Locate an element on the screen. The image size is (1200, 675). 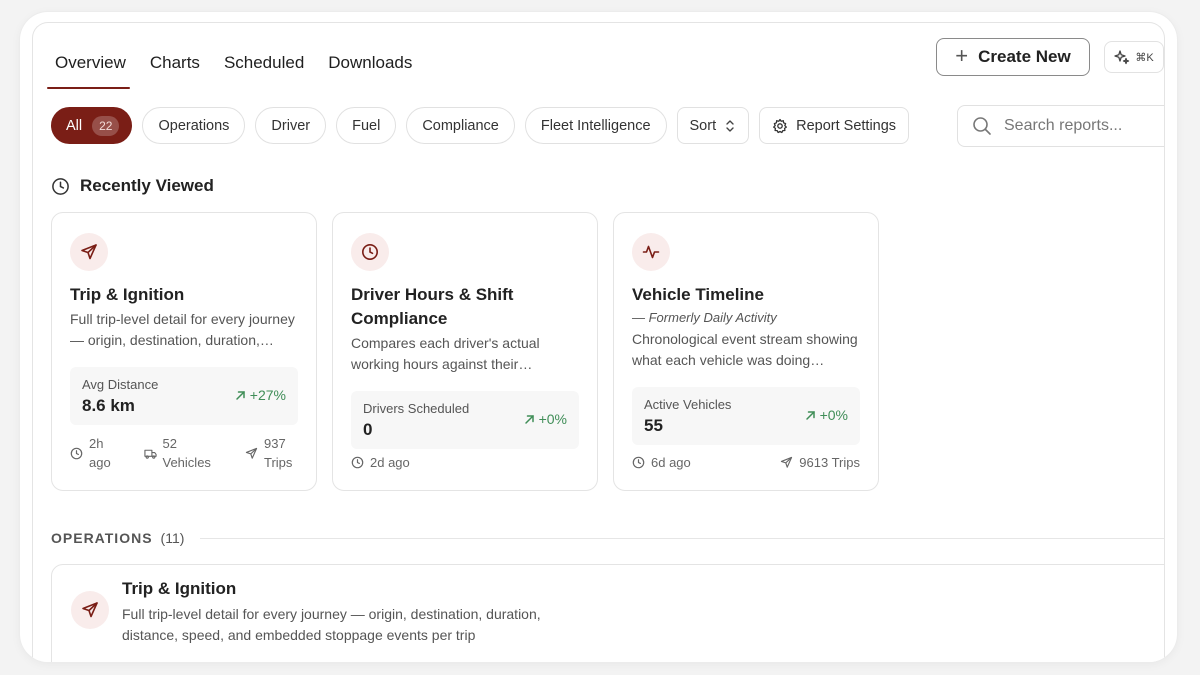
search-icon is located at coordinates (982, 126).